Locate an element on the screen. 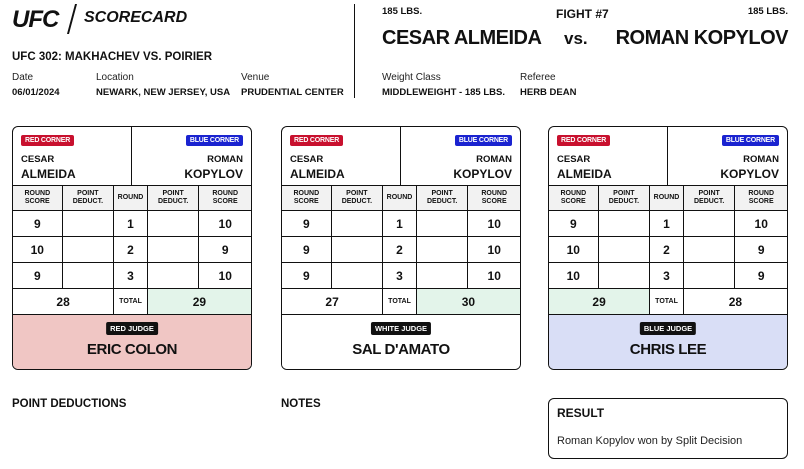 The image size is (804, 469). total-row: 28 TOTAL 29 is located at coordinates (132, 302).